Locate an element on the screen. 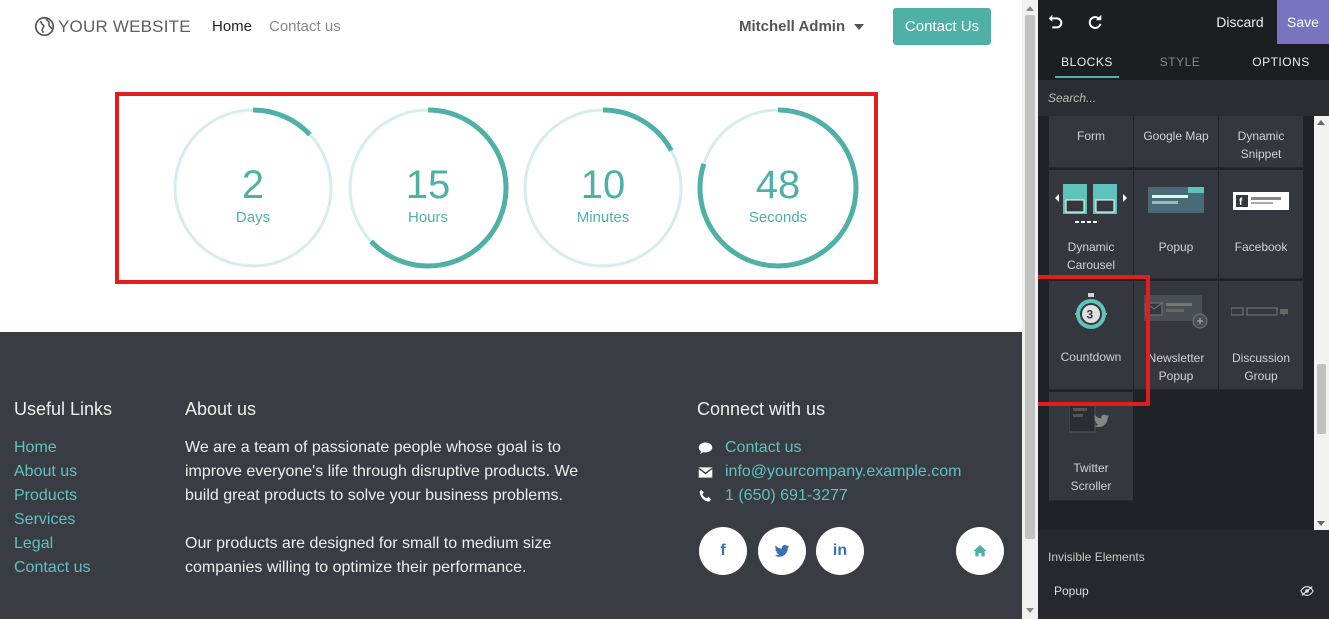 This screenshot has height=619, width=1329. countdown-label: Seconds is located at coordinates (778, 217).